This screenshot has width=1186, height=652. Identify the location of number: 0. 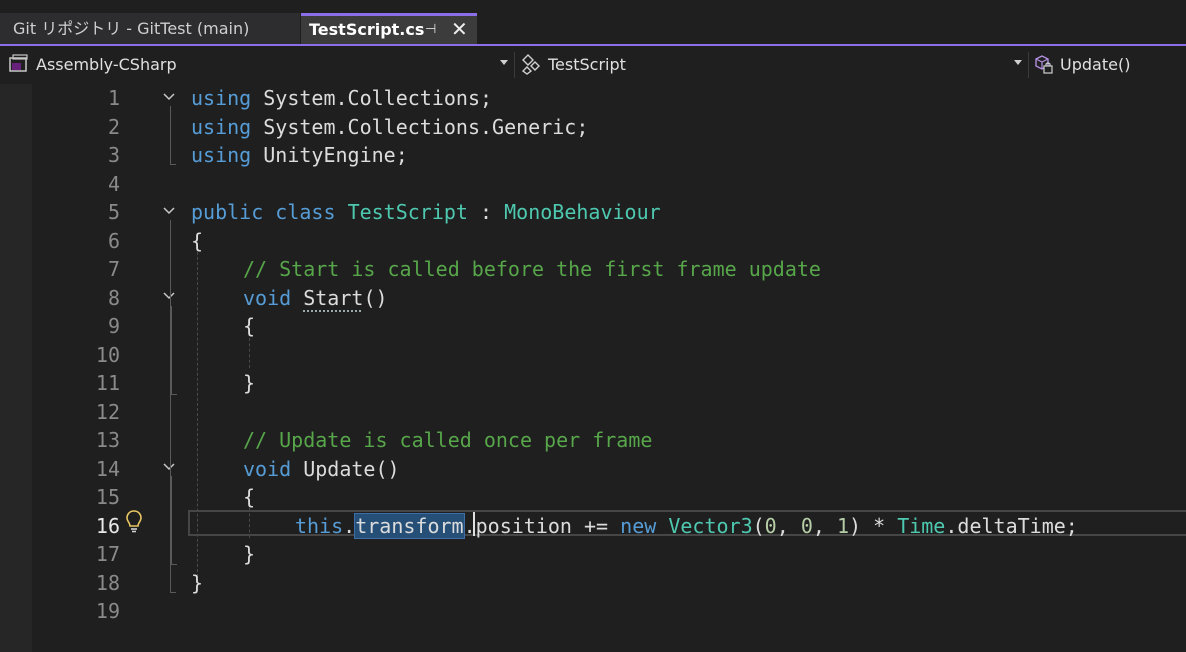
(806, 525).